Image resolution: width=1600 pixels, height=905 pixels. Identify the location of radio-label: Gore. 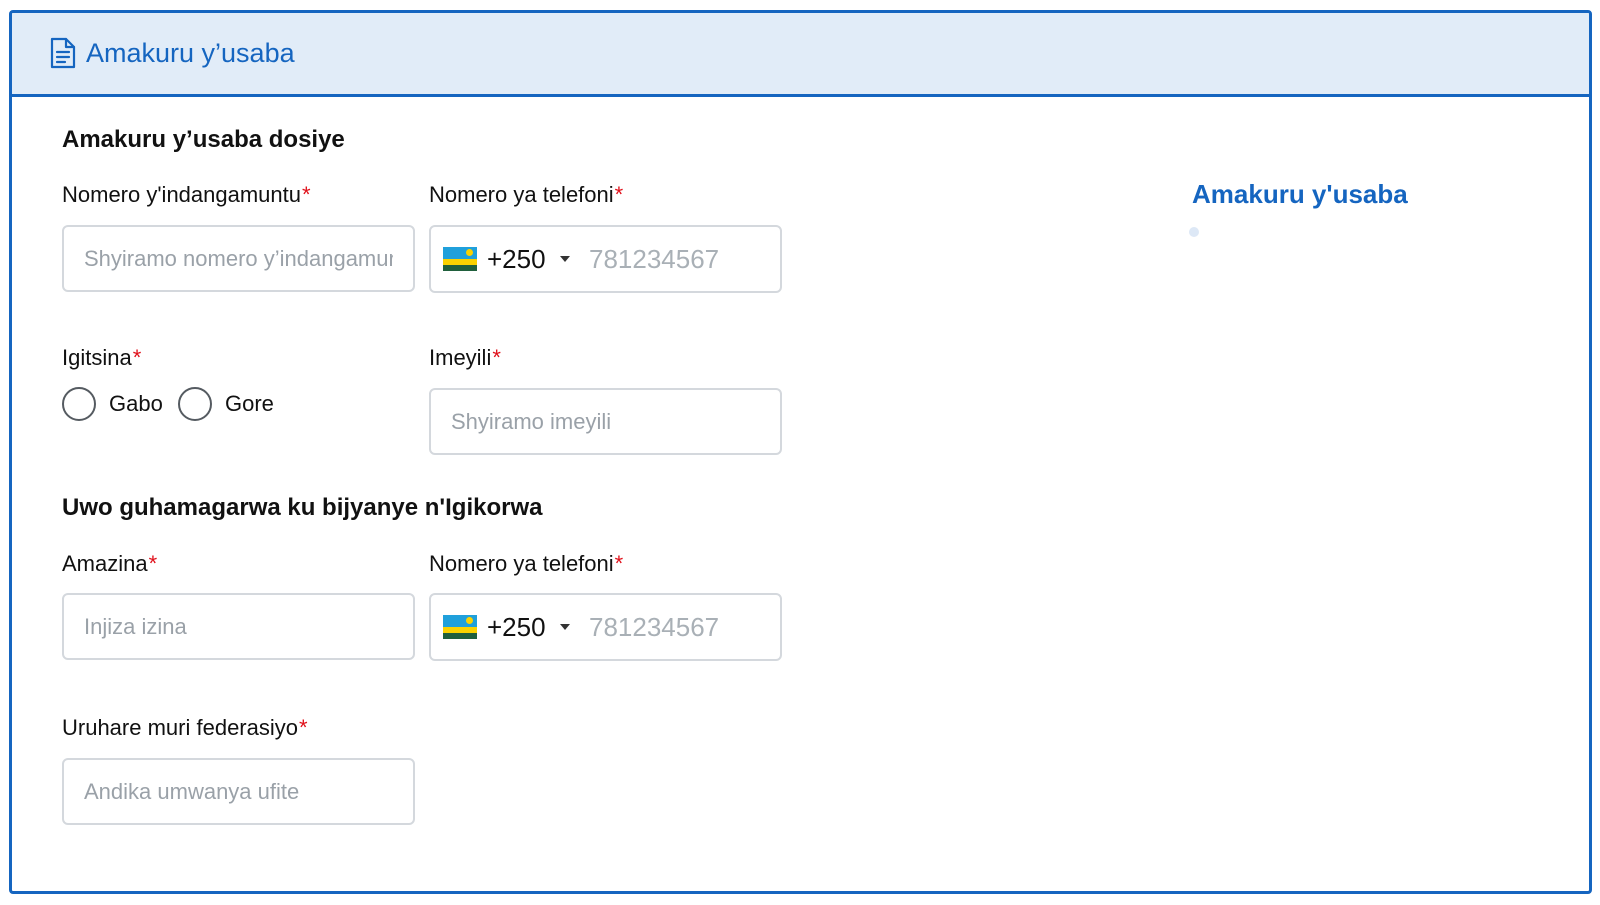
(249, 403).